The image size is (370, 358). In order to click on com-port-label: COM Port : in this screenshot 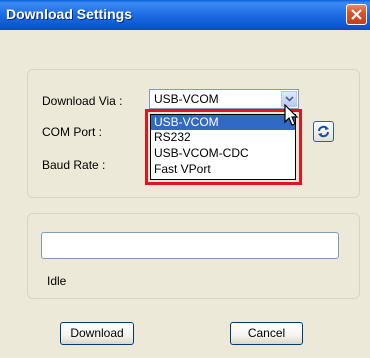, I will do `click(72, 132)`.